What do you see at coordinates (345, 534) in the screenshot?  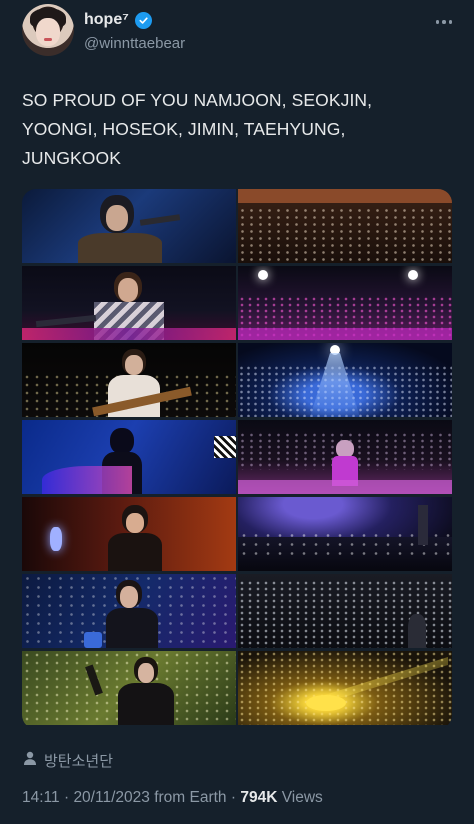 I see `photo-crowd-silhouettes` at bounding box center [345, 534].